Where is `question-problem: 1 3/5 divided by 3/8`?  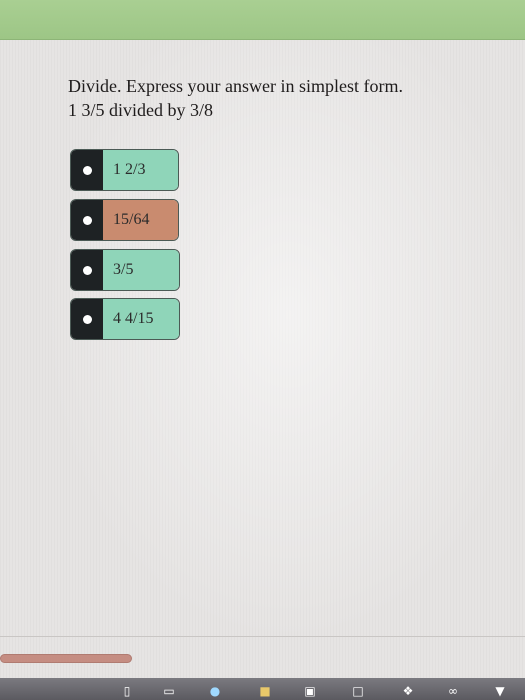 question-problem: 1 3/5 divided by 3/8 is located at coordinates (140, 110).